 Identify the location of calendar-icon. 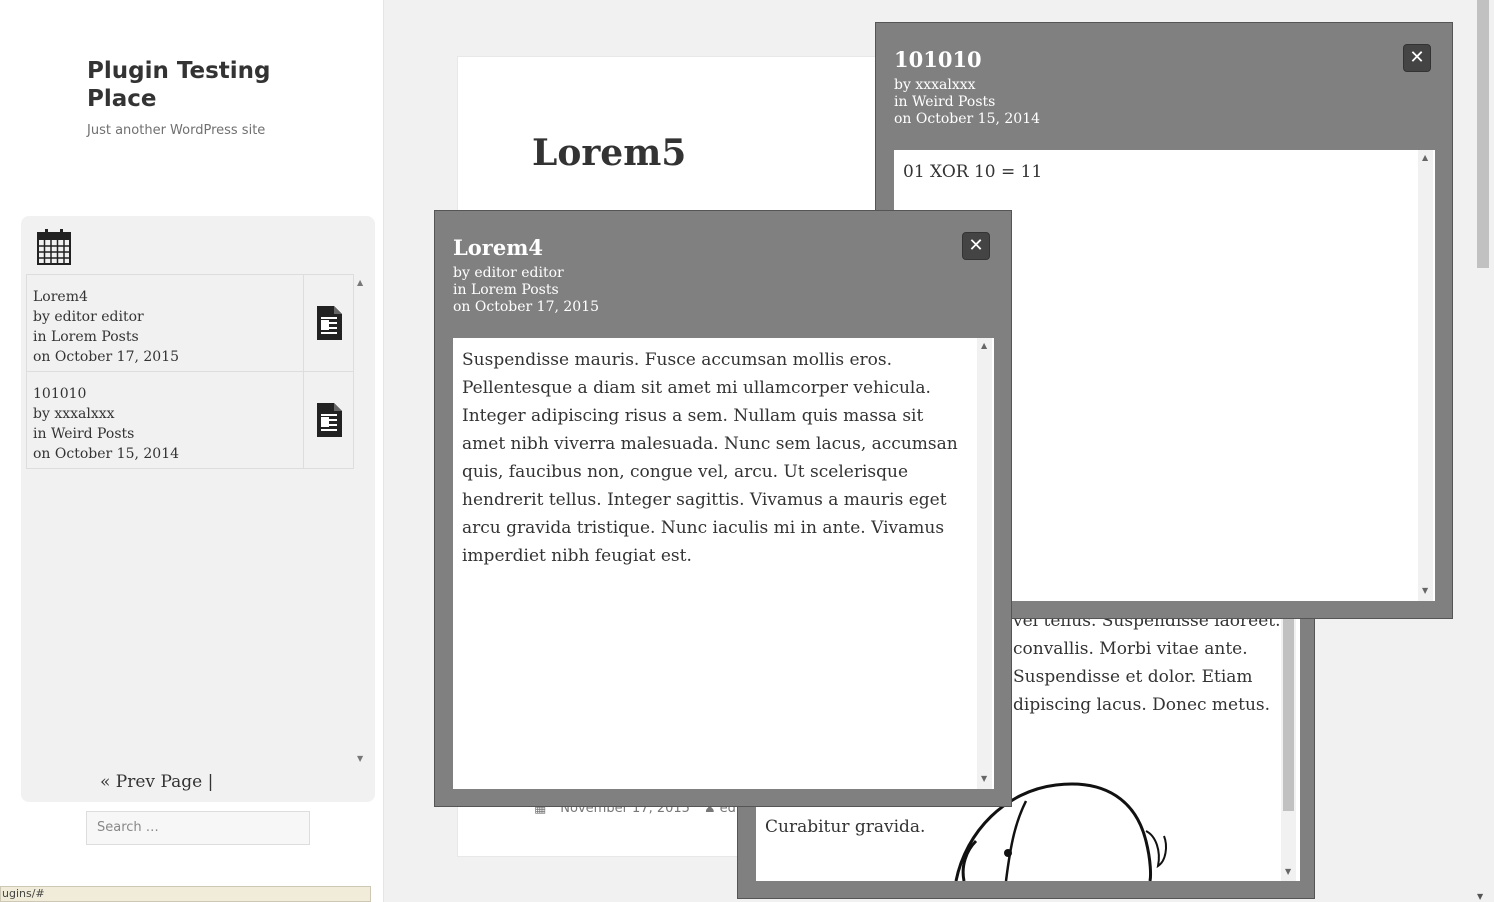
(54, 247).